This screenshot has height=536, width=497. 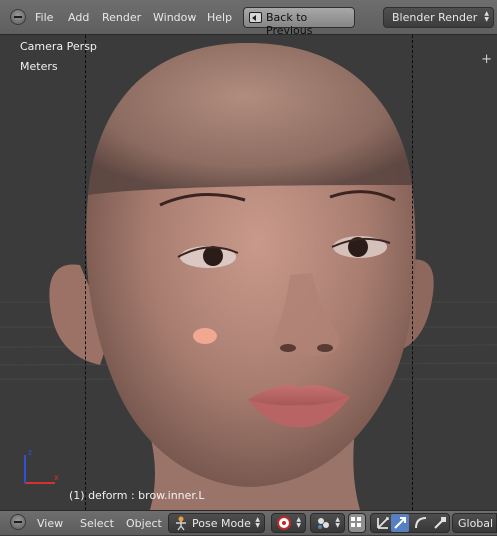 I want to click on interaction-mode-select: Pose Mode ▲ ▼, so click(x=216, y=523).